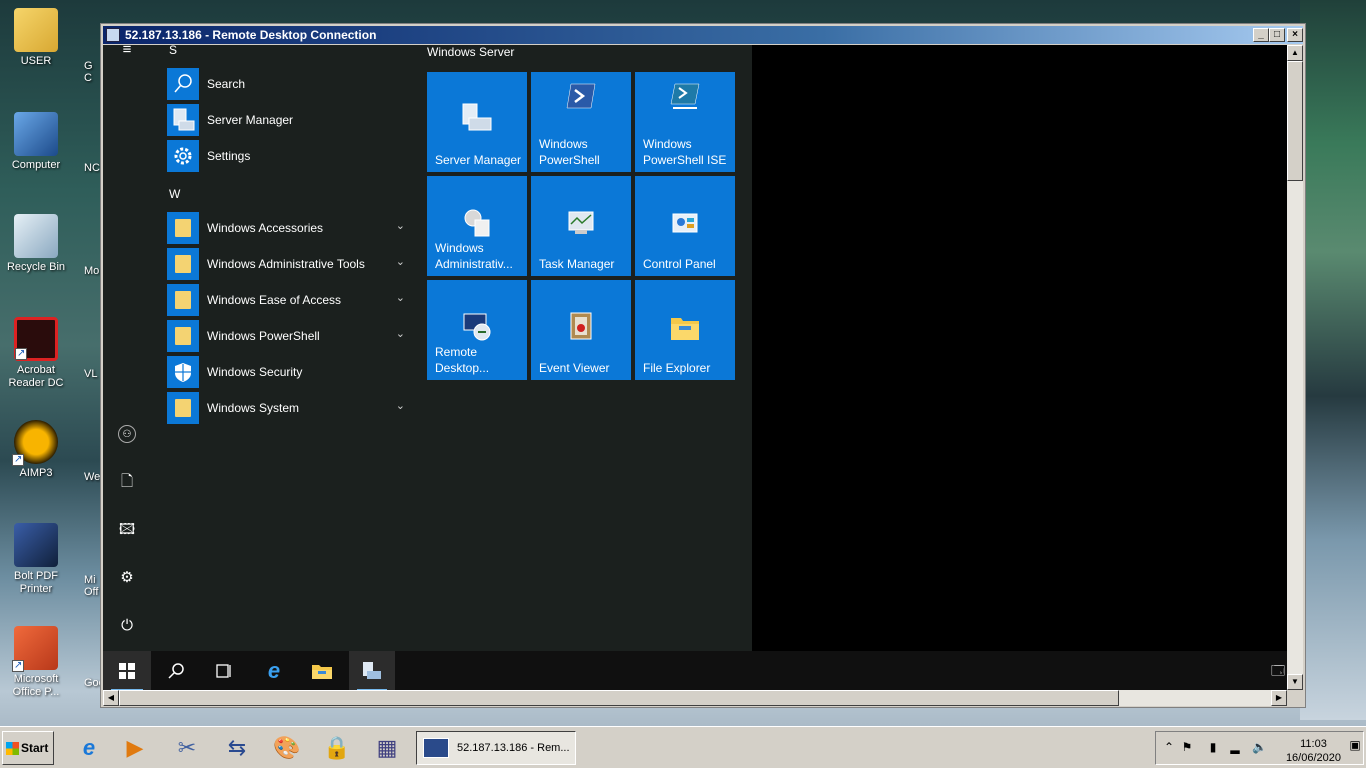 This screenshot has width=1366, height=768. Describe the element at coordinates (28, 748) in the screenshot. I see `start-button: Start` at that location.